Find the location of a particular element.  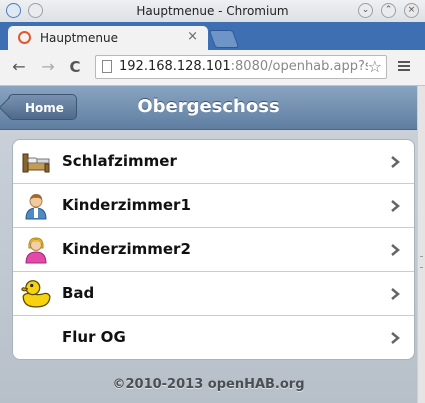

scrollbar-grip is located at coordinates (421, 262).